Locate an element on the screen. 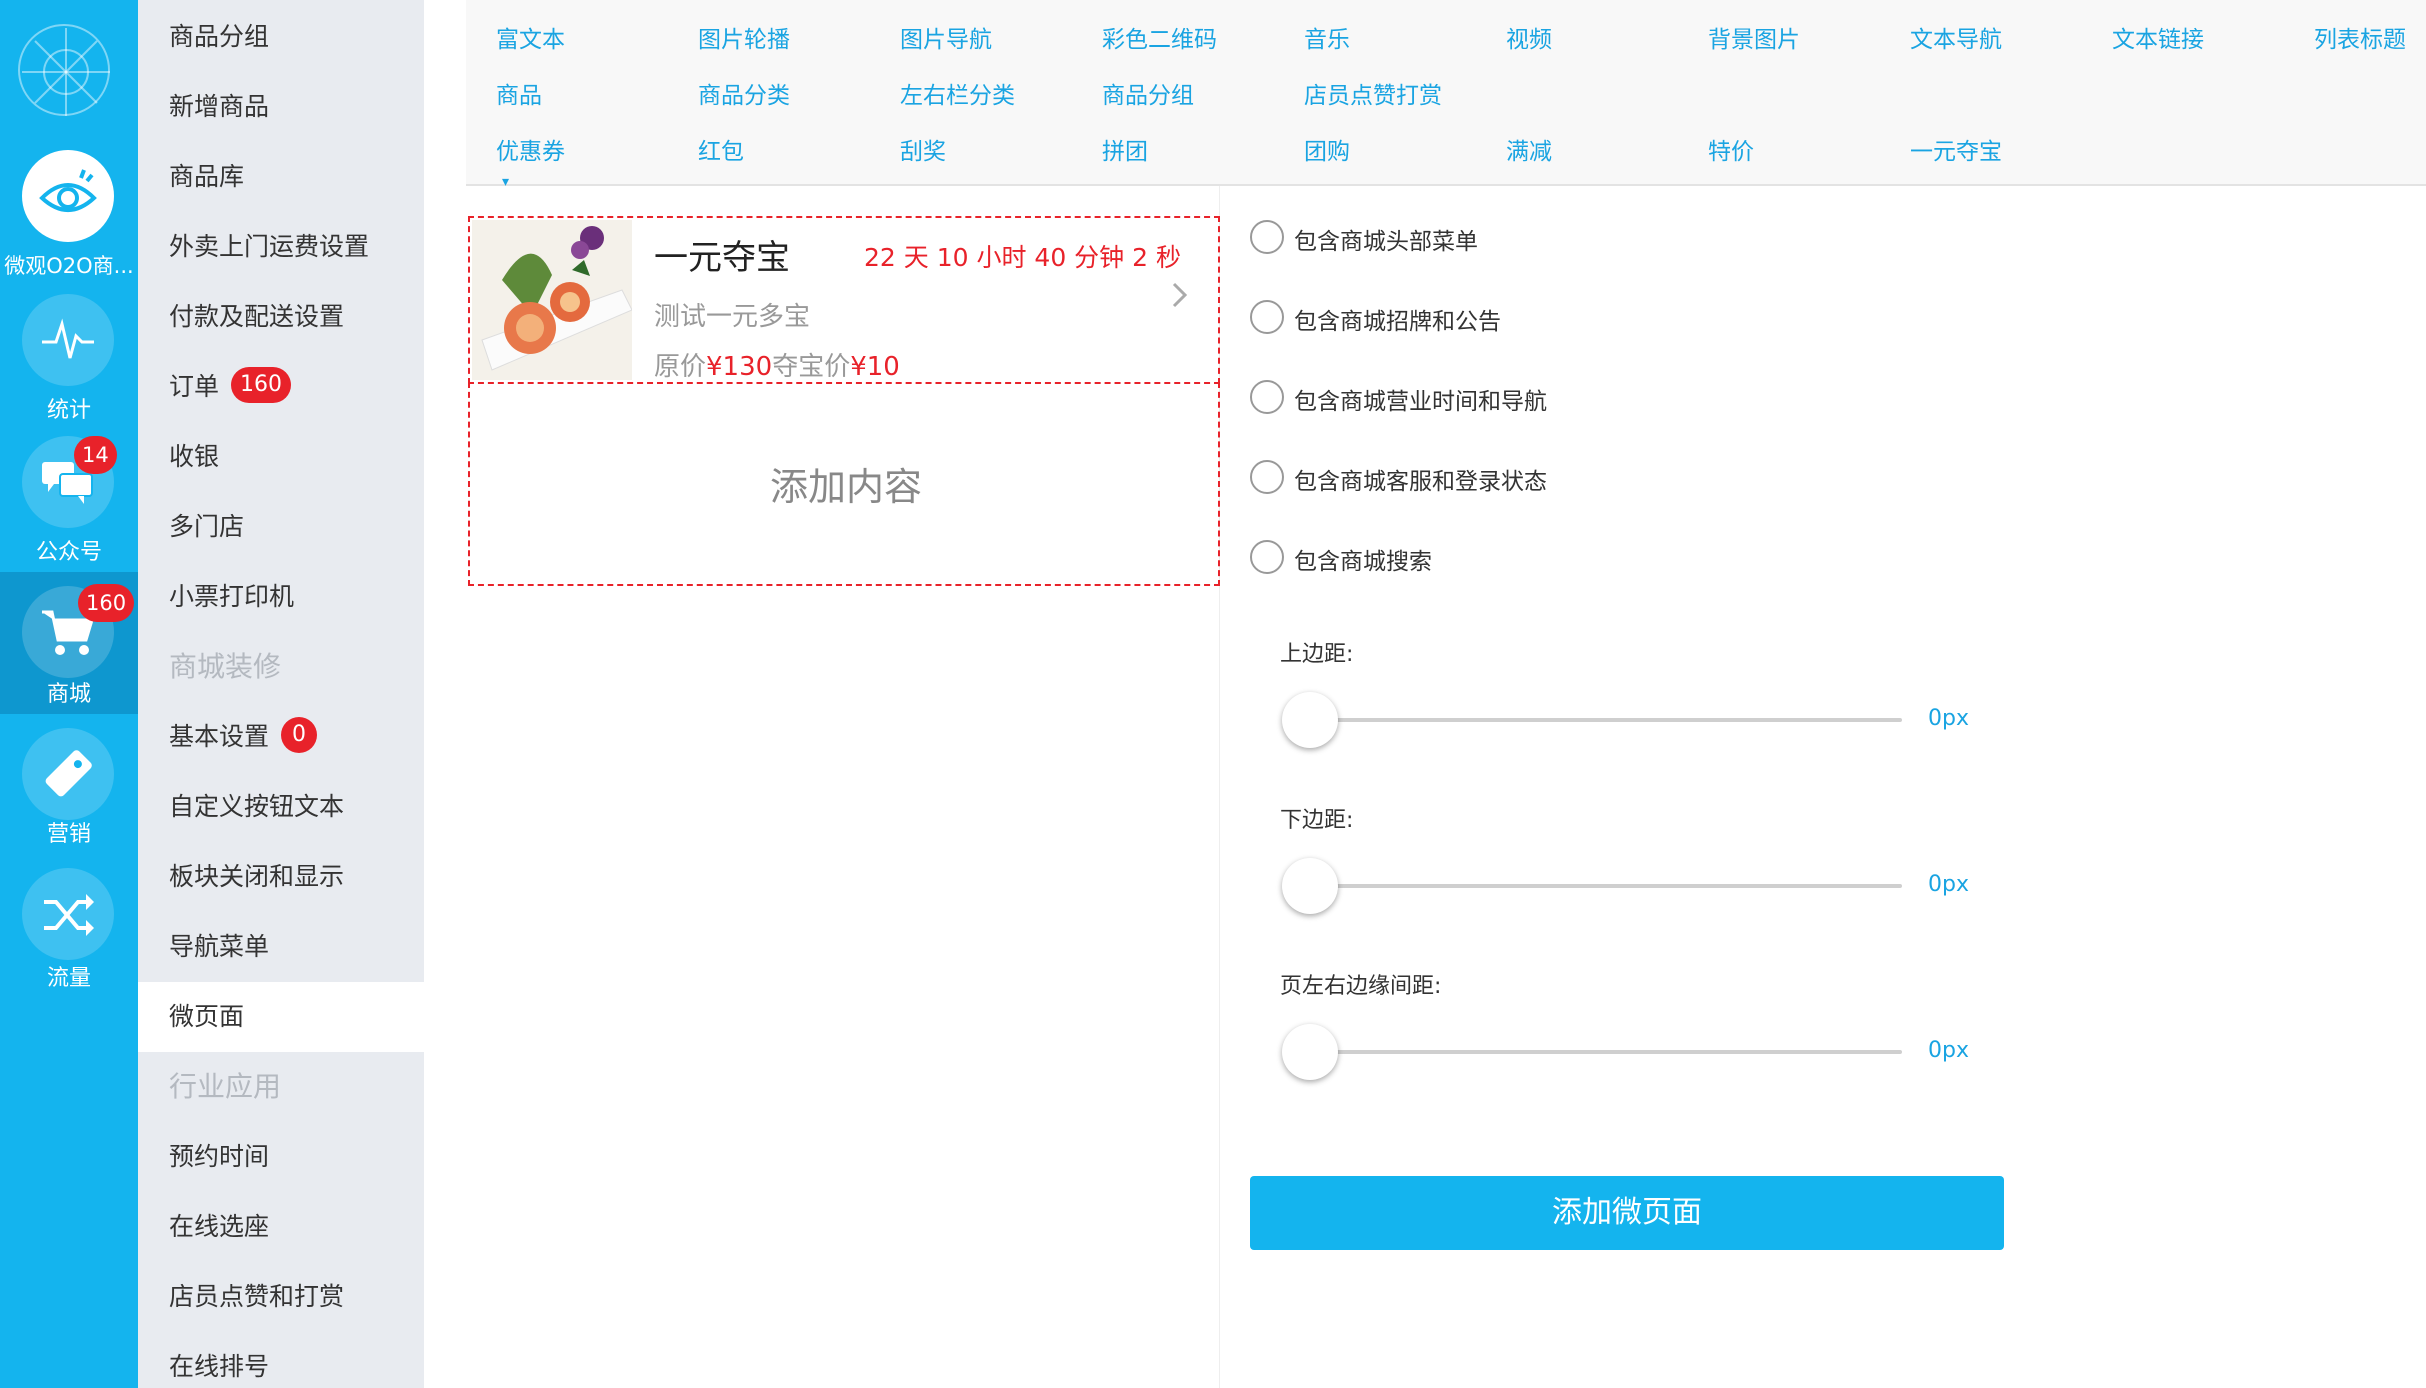 This screenshot has height=1388, width=2426. subnav-item-cashier: 收银 is located at coordinates (281, 457).